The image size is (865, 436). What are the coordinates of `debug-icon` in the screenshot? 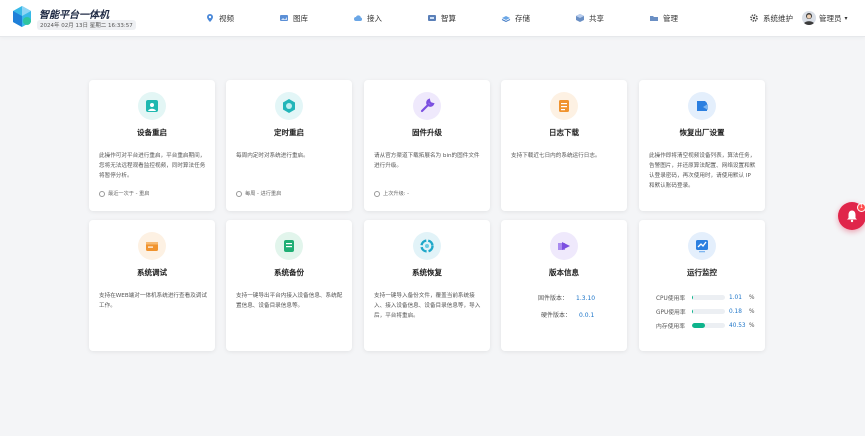 It's located at (152, 246).